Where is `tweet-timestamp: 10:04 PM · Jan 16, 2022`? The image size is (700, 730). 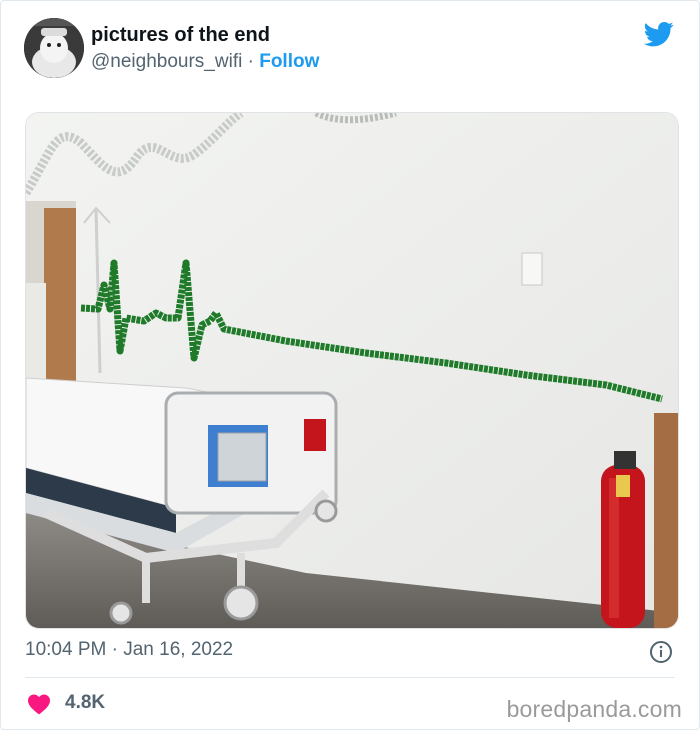 tweet-timestamp: 10:04 PM · Jan 16, 2022 is located at coordinates (129, 650).